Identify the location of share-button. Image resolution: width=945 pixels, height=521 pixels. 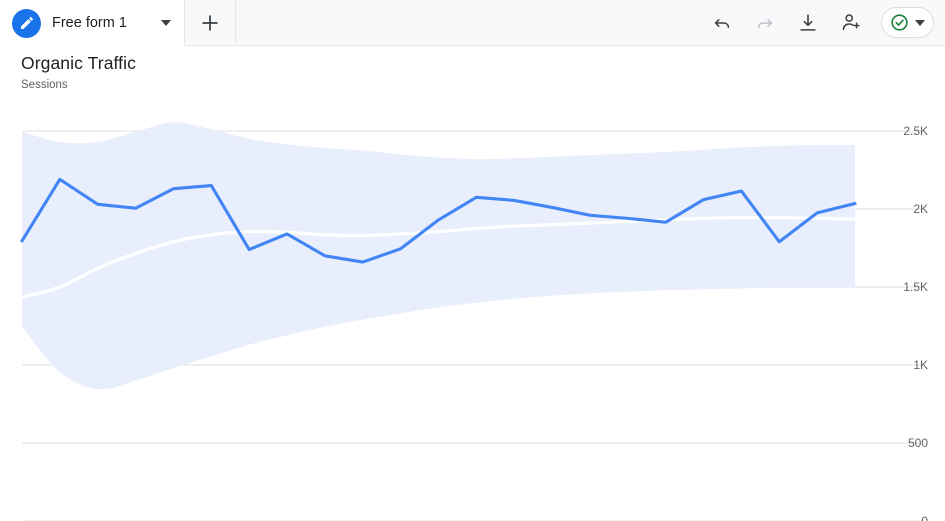
(851, 23).